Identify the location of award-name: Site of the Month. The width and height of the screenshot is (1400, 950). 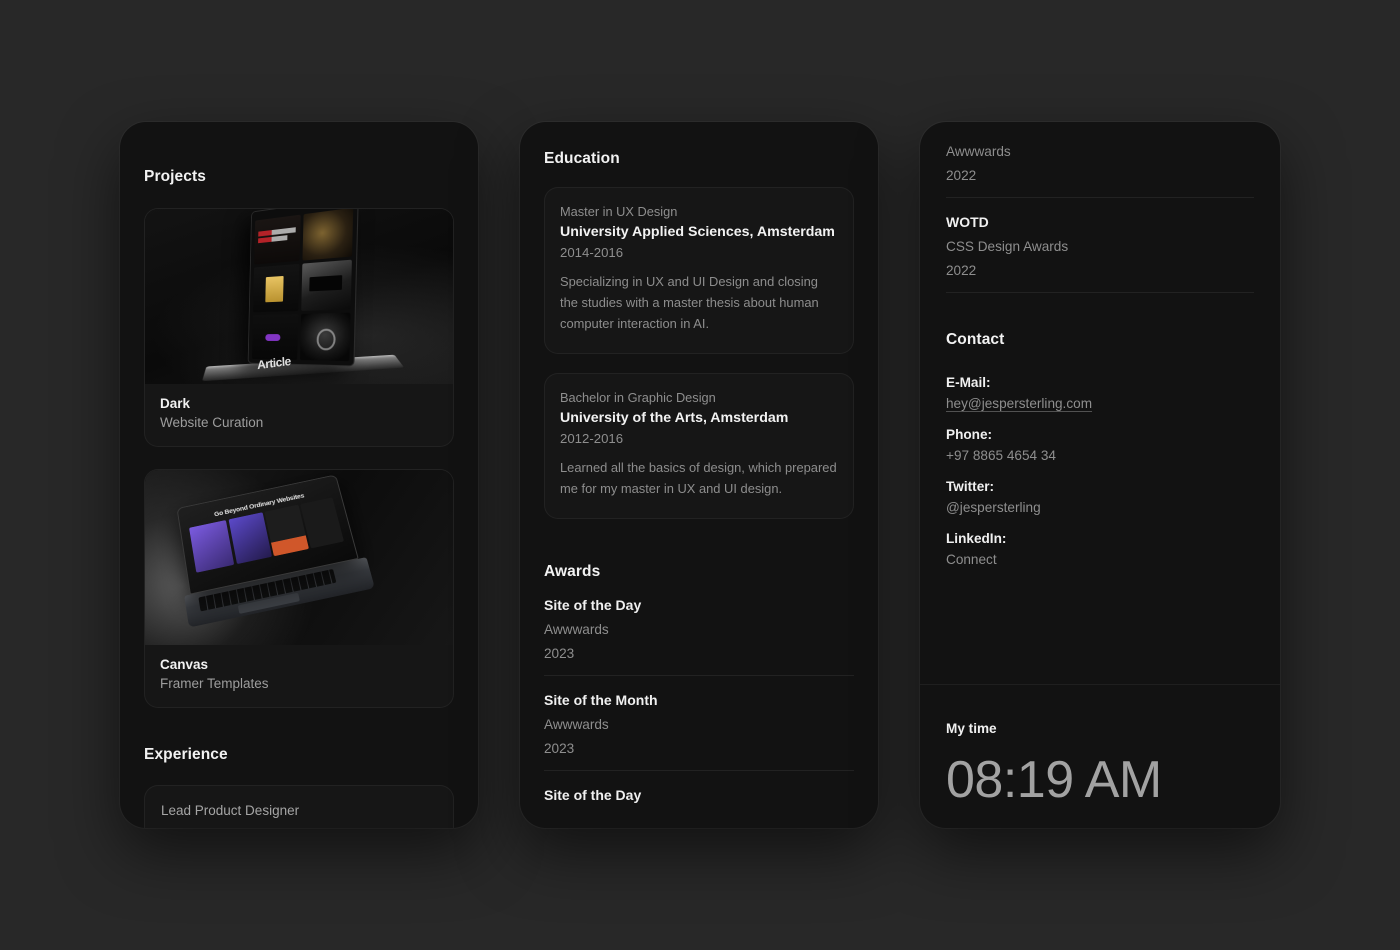
(601, 699).